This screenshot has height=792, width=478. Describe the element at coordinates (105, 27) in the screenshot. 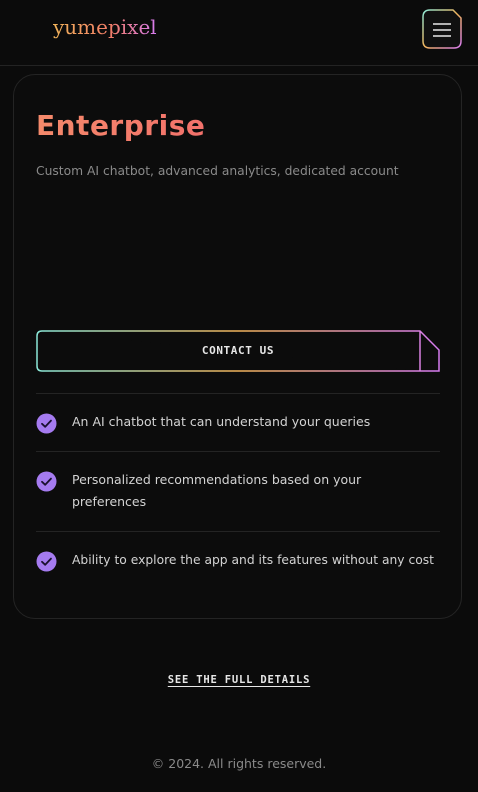

I see `logo: yumepixel` at that location.